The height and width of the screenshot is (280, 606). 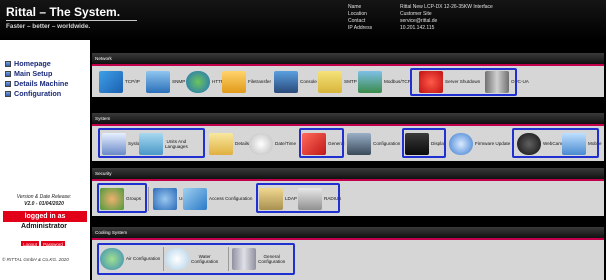 I want to click on info-row: IP Address 10.201.142.115, so click(x=420, y=28).